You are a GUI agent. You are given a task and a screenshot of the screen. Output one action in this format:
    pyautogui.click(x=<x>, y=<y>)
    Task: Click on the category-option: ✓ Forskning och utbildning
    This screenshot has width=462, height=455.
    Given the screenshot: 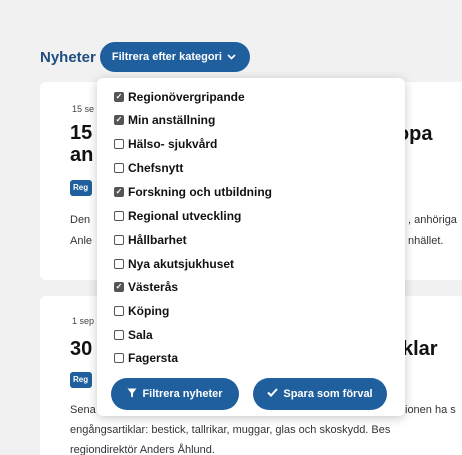 What is the action you would take?
    pyautogui.click(x=193, y=192)
    